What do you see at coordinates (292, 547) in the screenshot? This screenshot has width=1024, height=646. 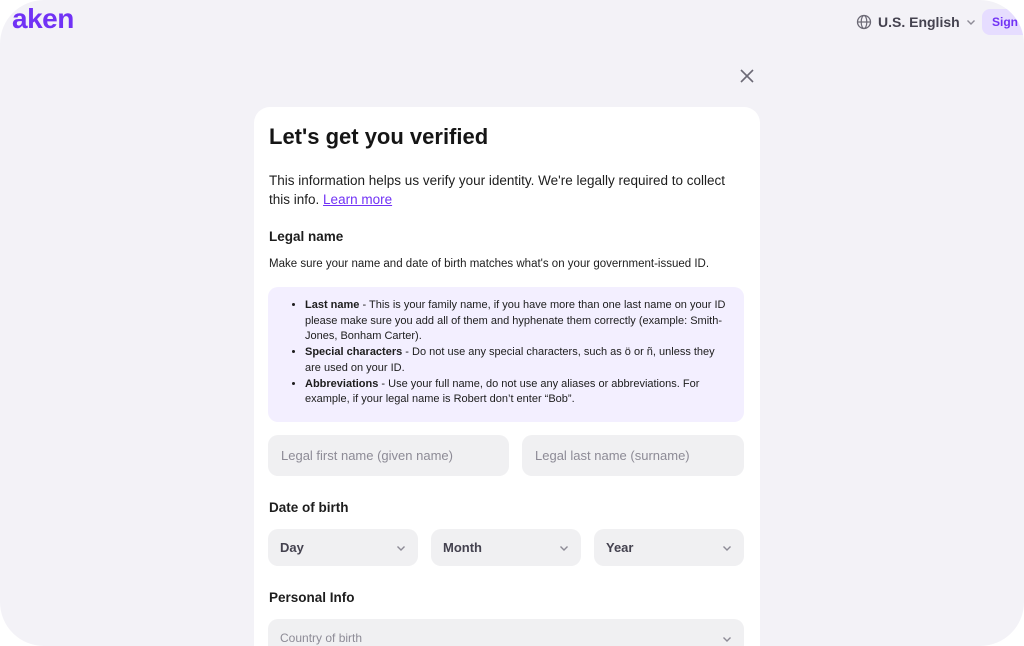 I see `day-select-label: Day` at bounding box center [292, 547].